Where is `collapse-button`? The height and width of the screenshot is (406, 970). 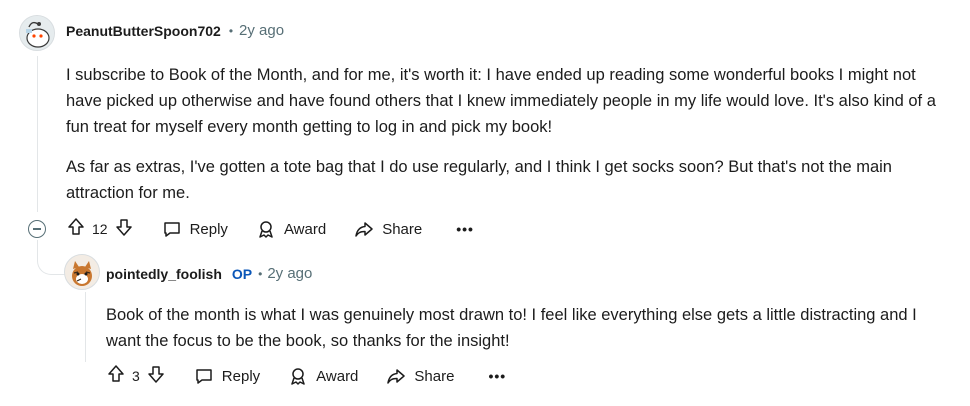
collapse-button is located at coordinates (37, 229).